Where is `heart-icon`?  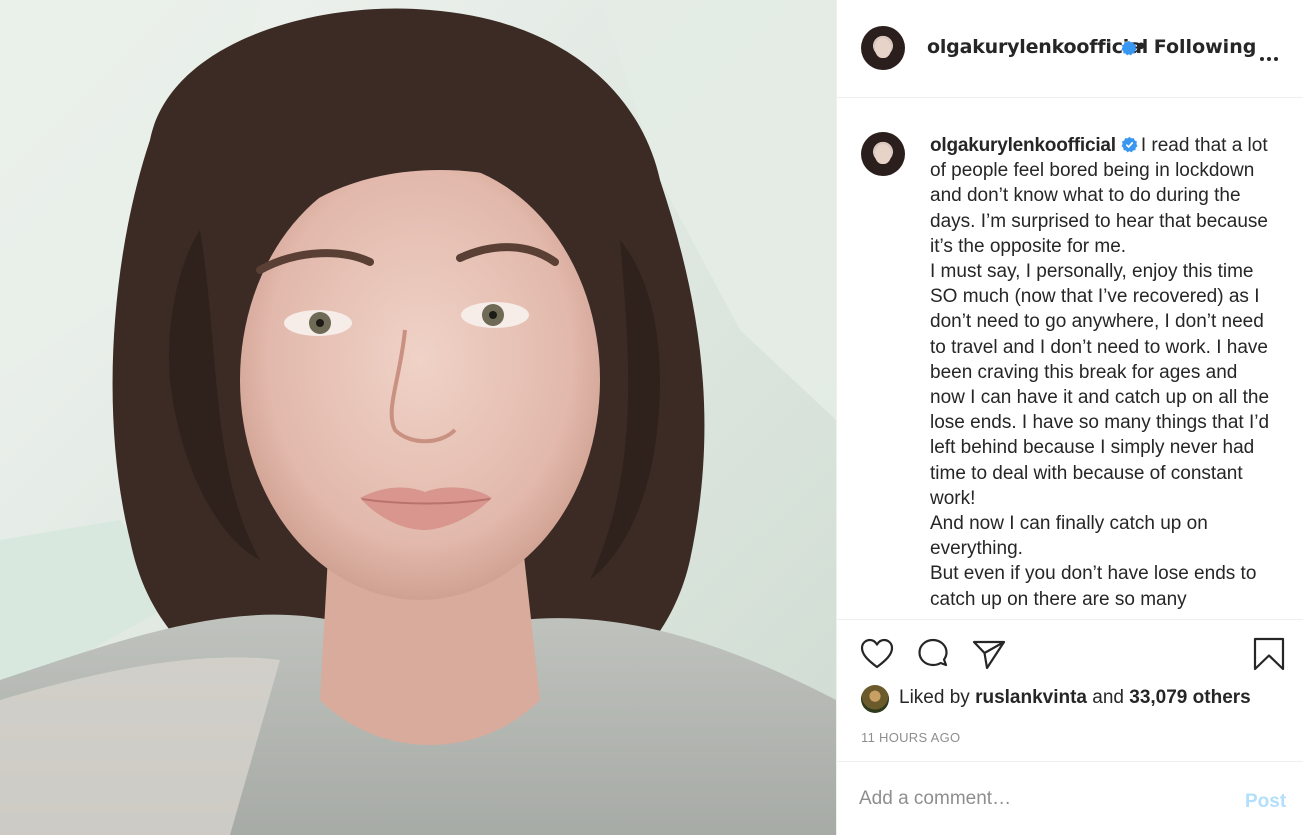 heart-icon is located at coordinates (877, 654).